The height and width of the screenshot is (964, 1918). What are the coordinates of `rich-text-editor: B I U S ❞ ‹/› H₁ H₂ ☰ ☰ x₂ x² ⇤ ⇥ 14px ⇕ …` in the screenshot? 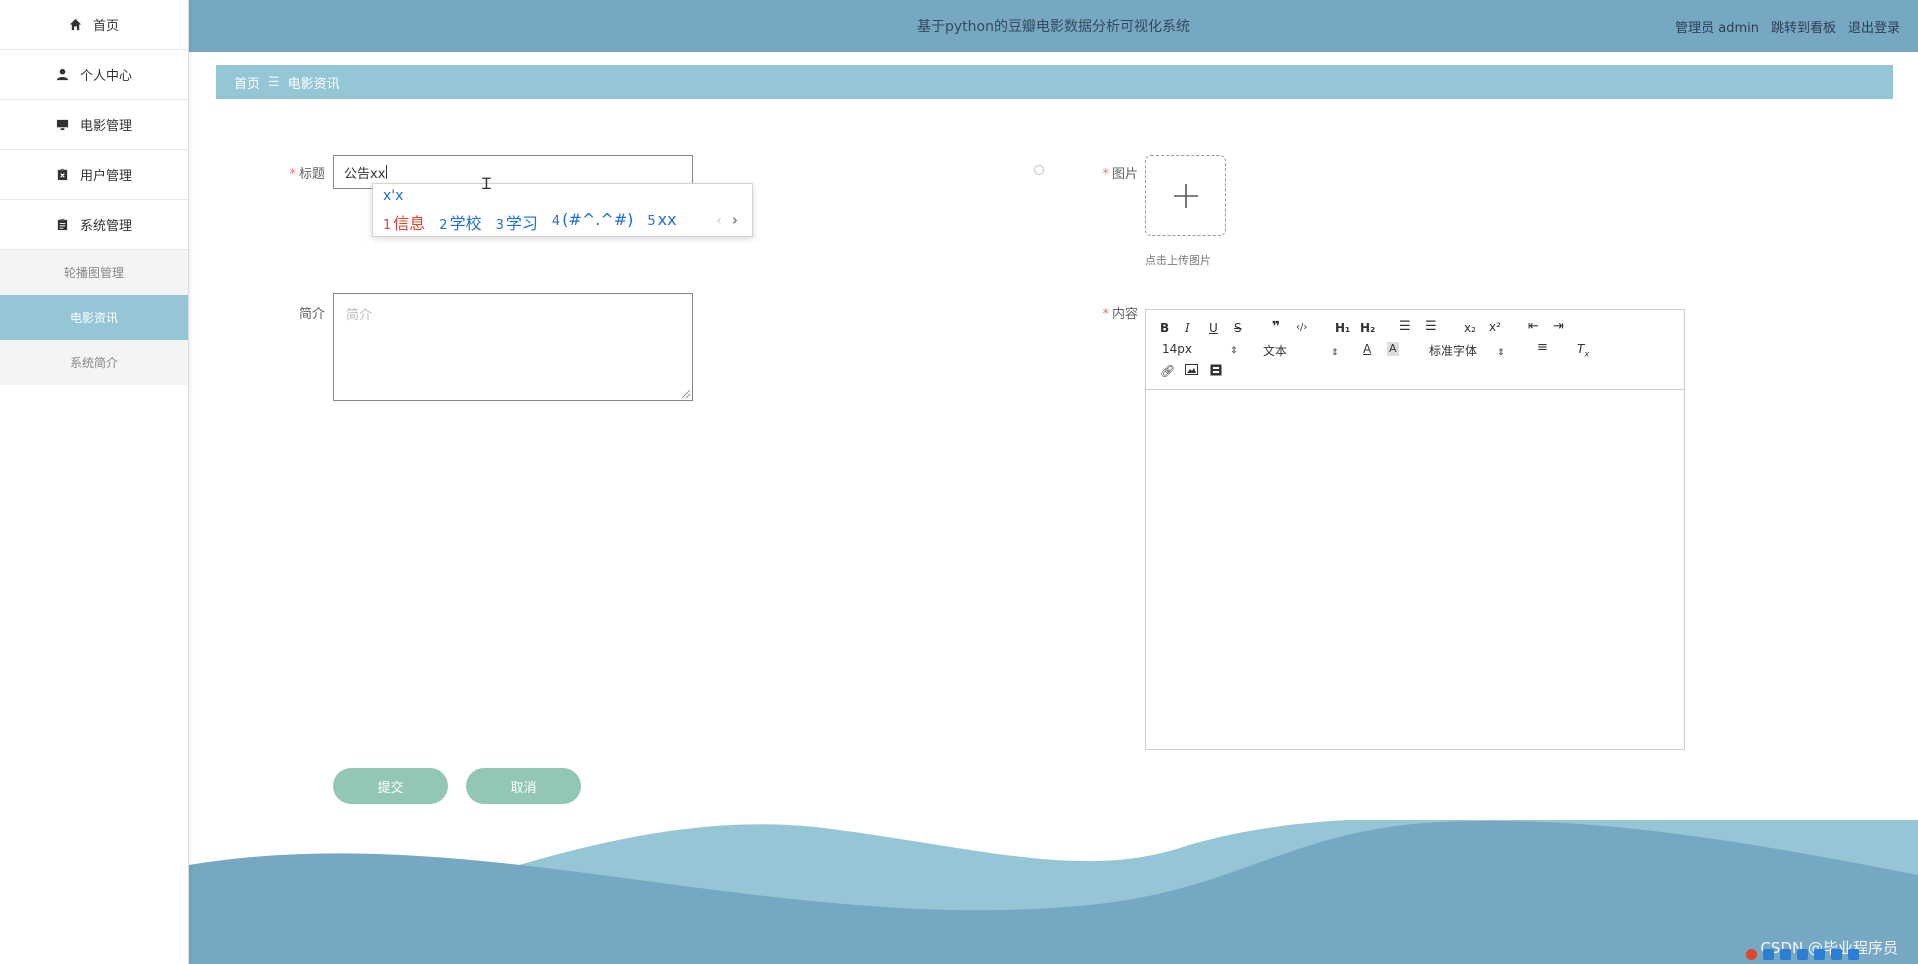 It's located at (1415, 529).